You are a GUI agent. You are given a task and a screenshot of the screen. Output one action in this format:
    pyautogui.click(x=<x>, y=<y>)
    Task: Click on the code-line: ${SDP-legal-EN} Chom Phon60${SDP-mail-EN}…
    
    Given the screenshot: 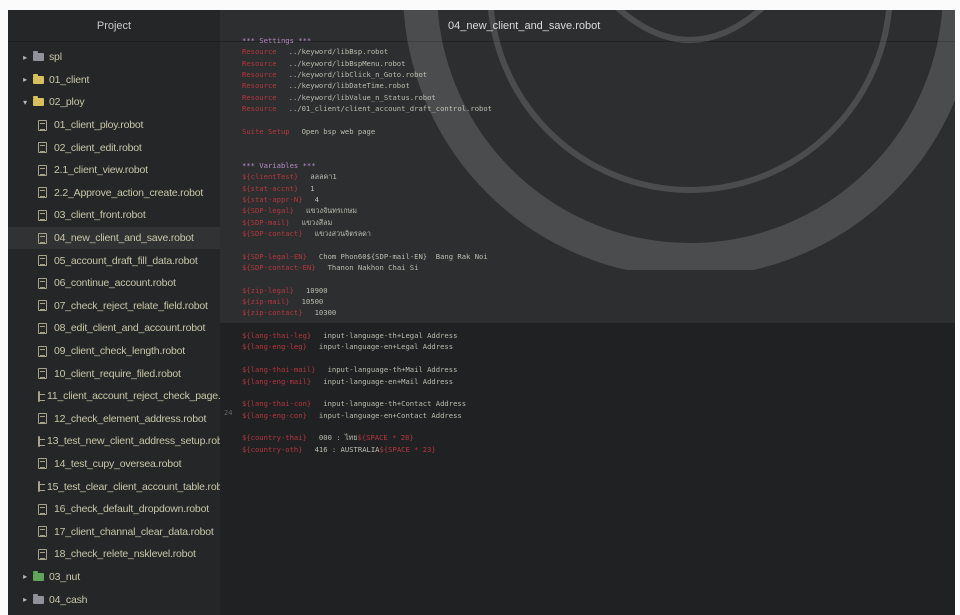 What is the action you would take?
    pyautogui.click(x=365, y=256)
    